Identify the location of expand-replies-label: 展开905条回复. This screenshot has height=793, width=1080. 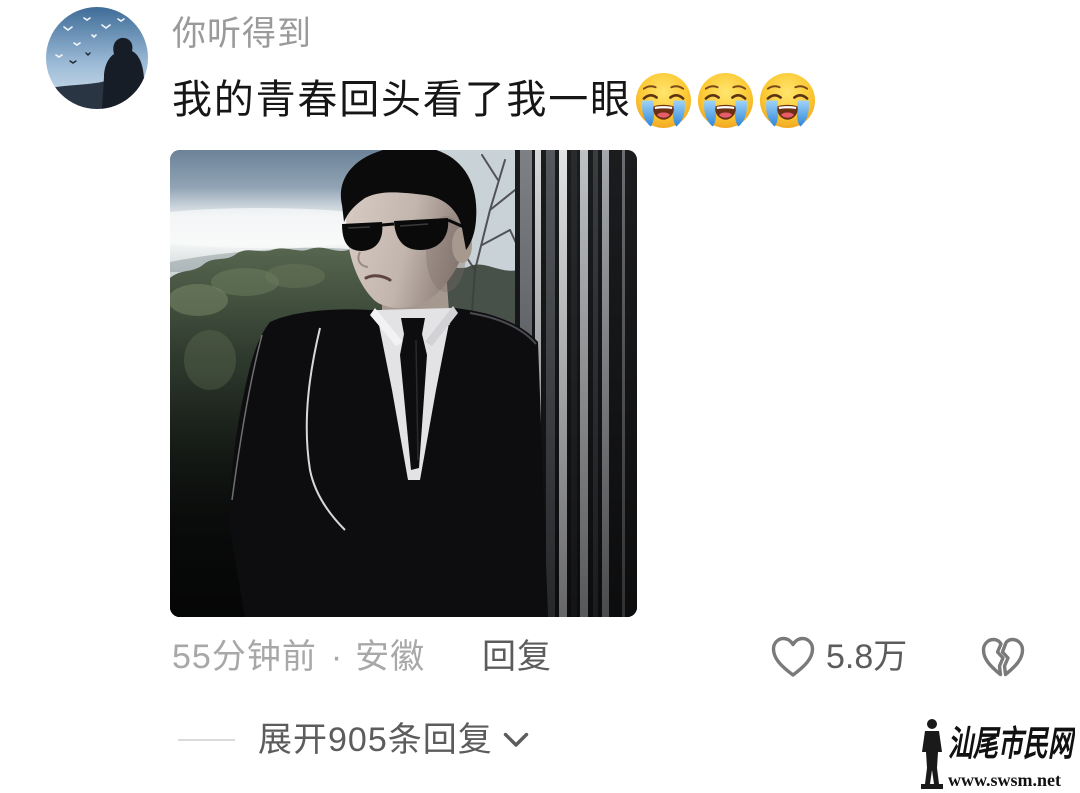
(375, 740).